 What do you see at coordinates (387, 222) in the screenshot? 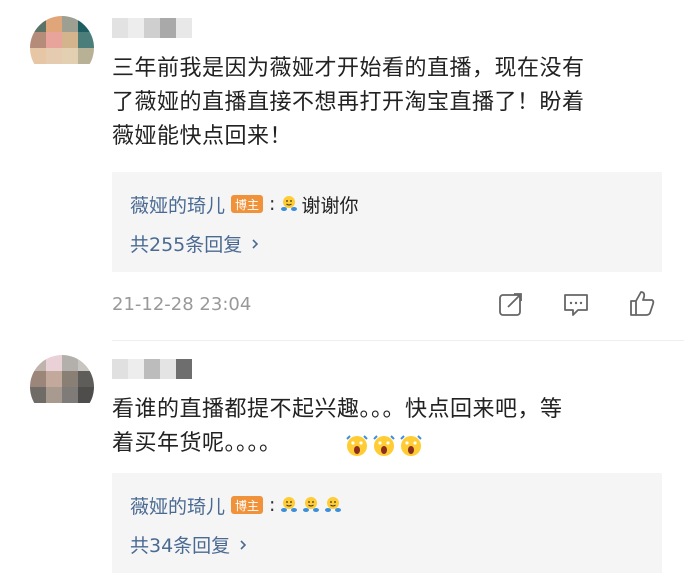
I see `reply-box: 薇娅的琦儿 博主 : 谢谢你 共255条回复` at bounding box center [387, 222].